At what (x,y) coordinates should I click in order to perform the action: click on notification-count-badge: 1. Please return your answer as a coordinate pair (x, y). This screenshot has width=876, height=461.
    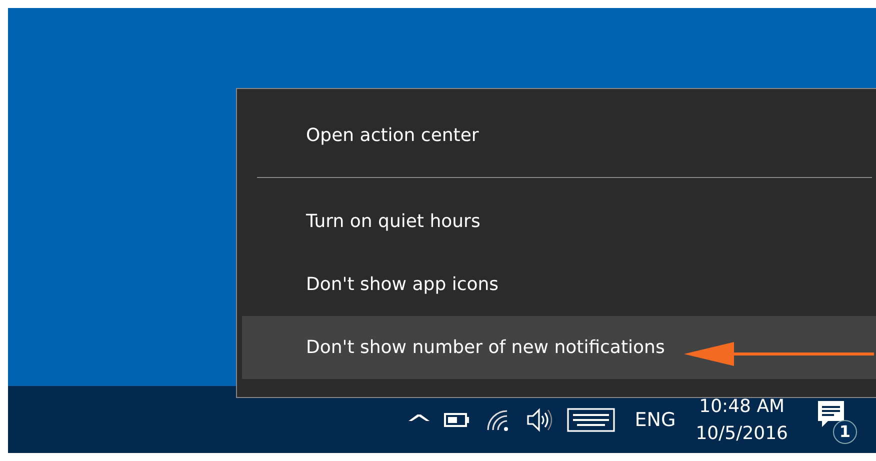
    Looking at the image, I should click on (845, 432).